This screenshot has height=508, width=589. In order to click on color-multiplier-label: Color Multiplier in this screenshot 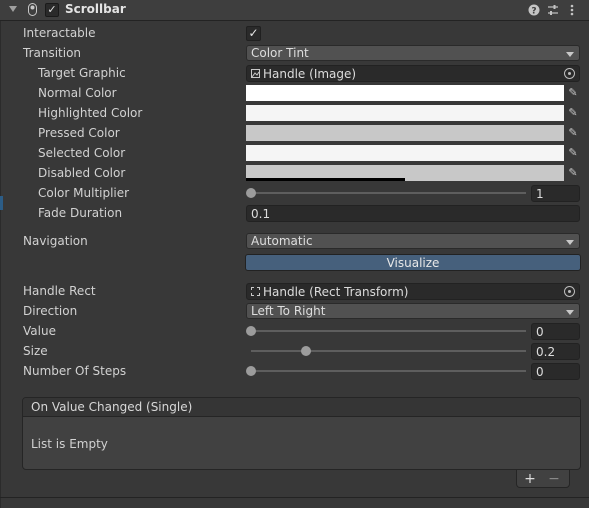, I will do `click(84, 193)`.